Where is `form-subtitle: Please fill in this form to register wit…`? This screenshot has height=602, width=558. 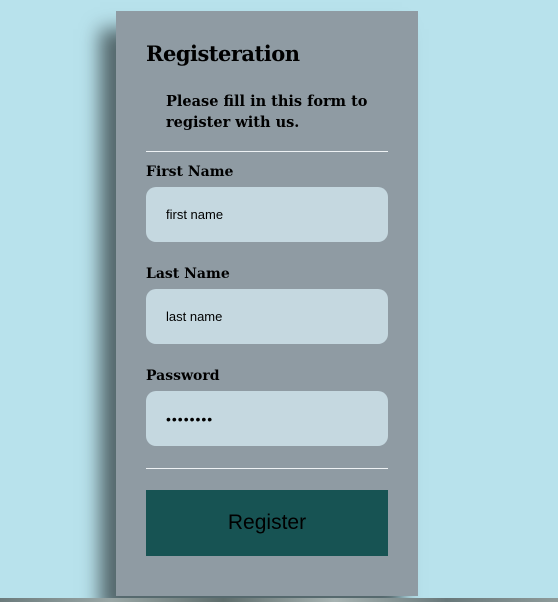 form-subtitle: Please fill in this form to register wit… is located at coordinates (267, 112).